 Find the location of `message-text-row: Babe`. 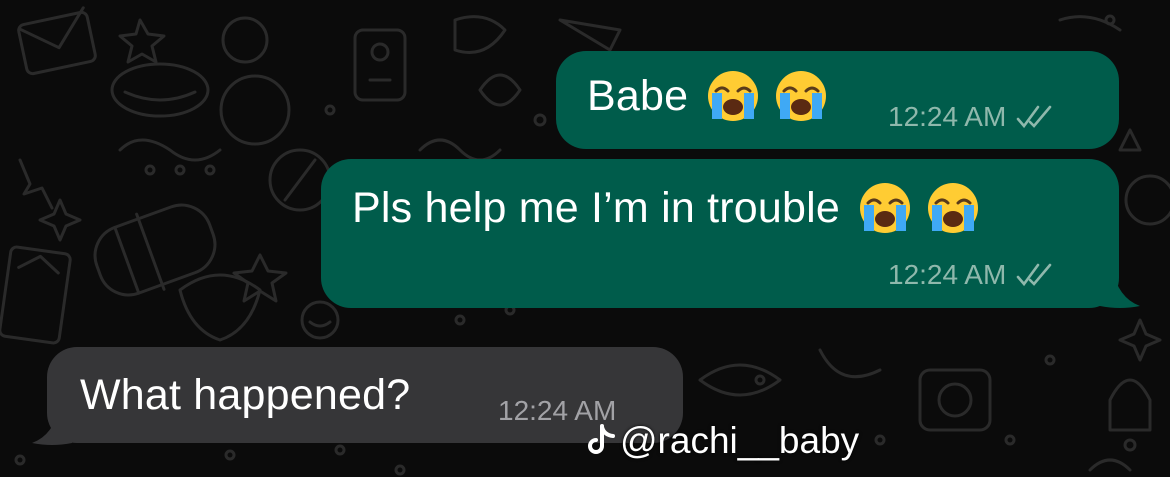

message-text-row: Babe is located at coordinates (707, 96).